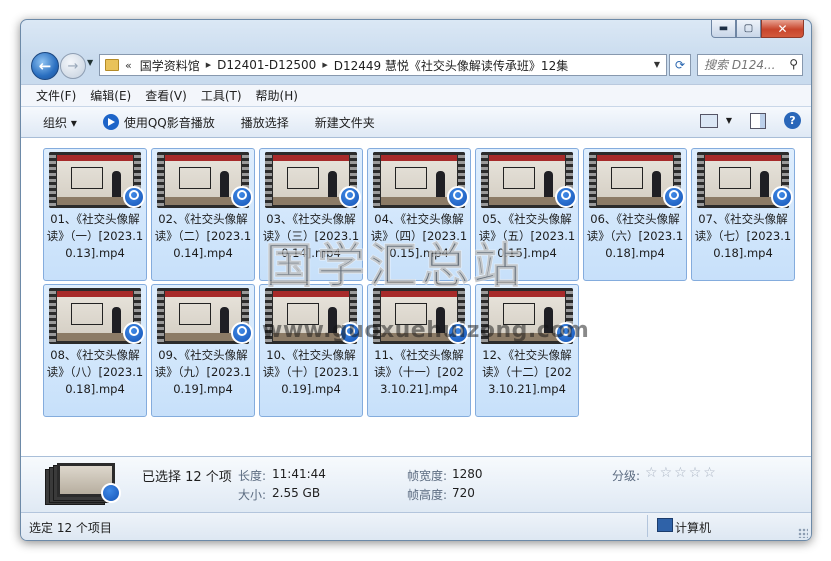 The image size is (831, 561). What do you see at coordinates (95, 236) in the screenshot?
I see `file-name: 01、《社交头像解读》（一）[2023.10.13].mp4` at bounding box center [95, 236].